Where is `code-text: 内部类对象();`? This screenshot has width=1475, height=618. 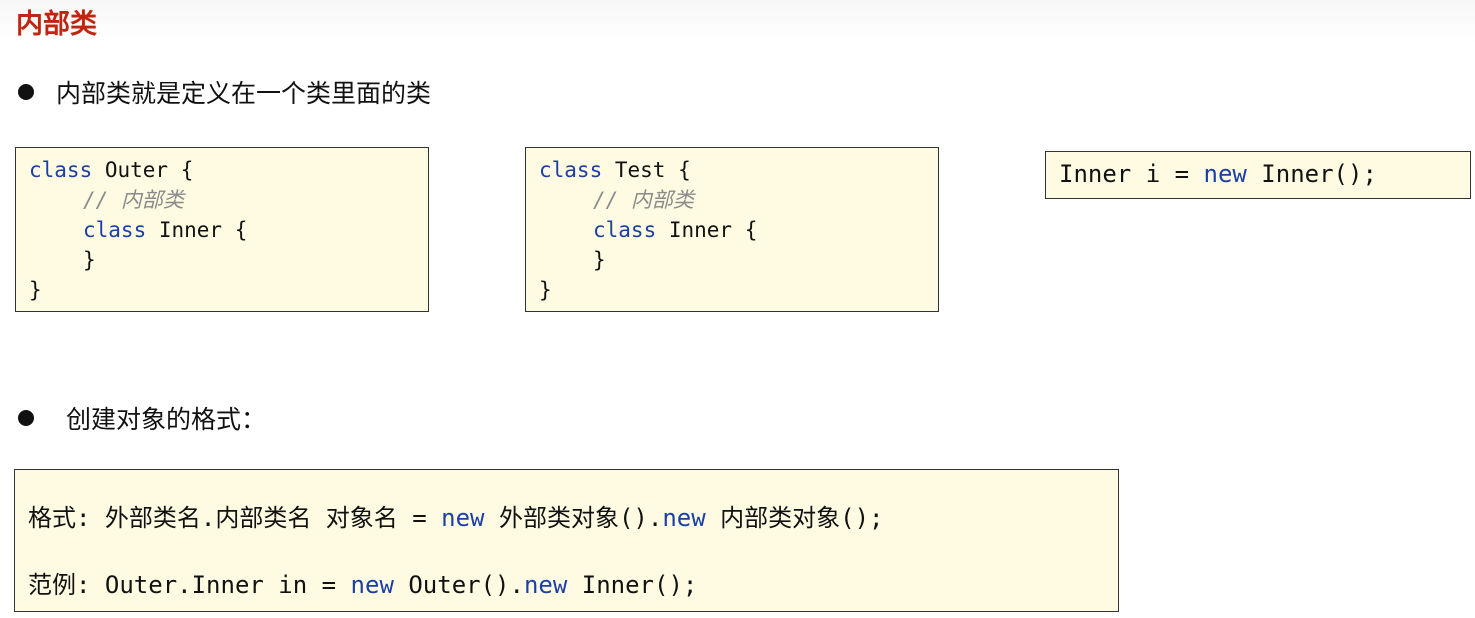 code-text: 内部类对象(); is located at coordinates (794, 518).